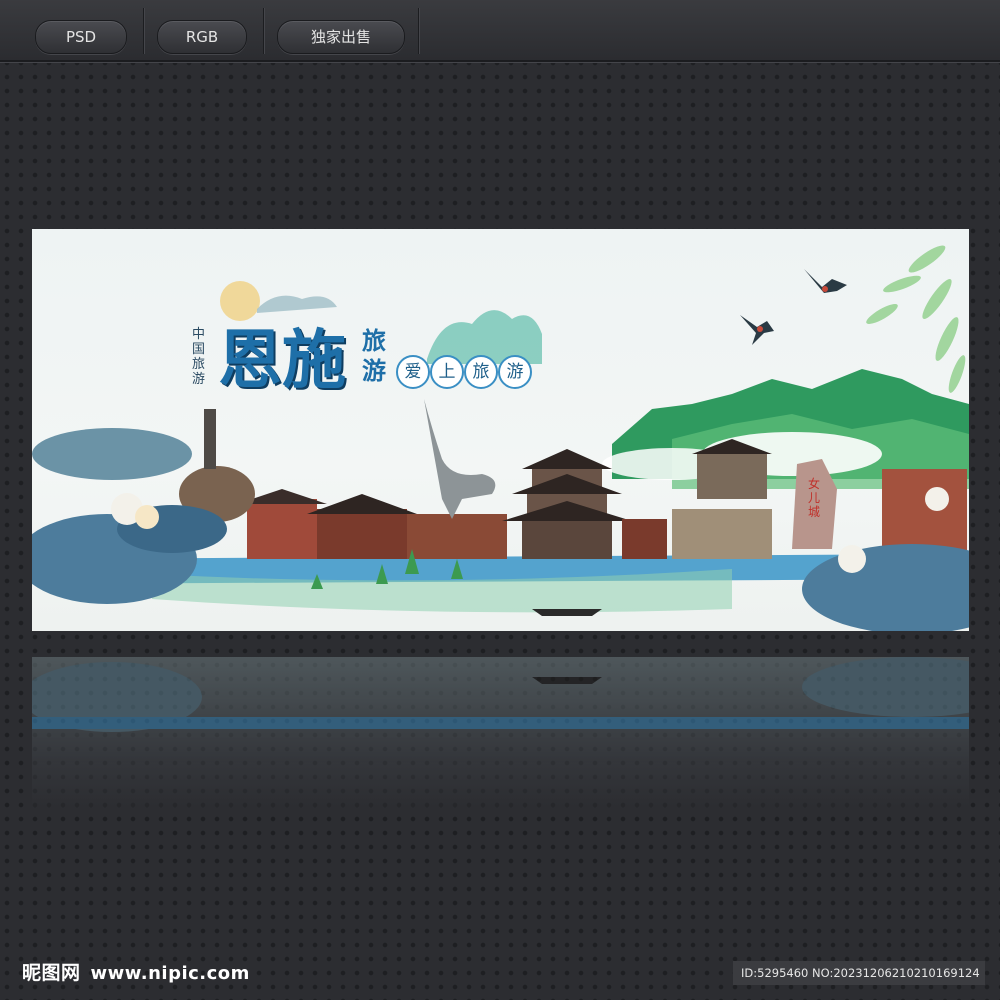 Image resolution: width=1000 pixels, height=1000 pixels. What do you see at coordinates (341, 37) in the screenshot?
I see `exclusive-sale-tab: 独家出售` at bounding box center [341, 37].